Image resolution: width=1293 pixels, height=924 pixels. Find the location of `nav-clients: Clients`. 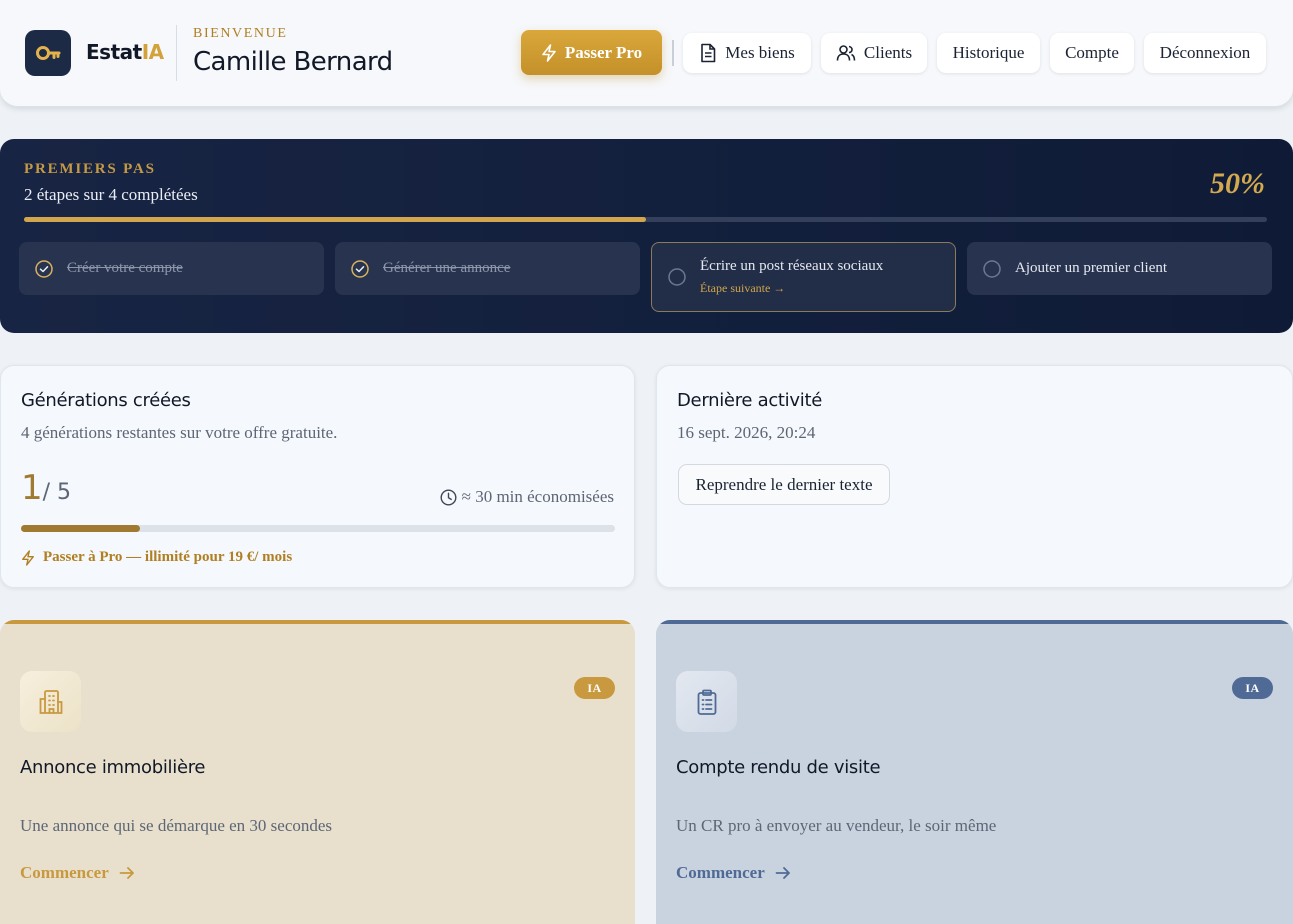

nav-clients: Clients is located at coordinates (874, 53).